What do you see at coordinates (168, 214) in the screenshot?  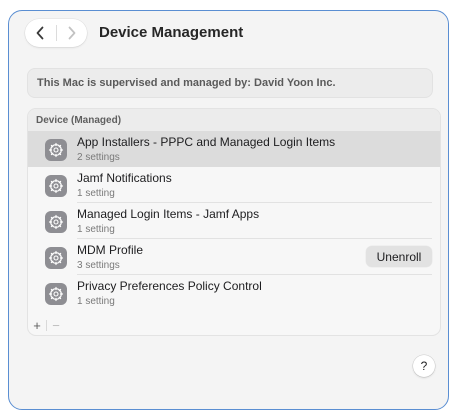 I see `profile-name: Managed Login Items - Jamf Apps` at bounding box center [168, 214].